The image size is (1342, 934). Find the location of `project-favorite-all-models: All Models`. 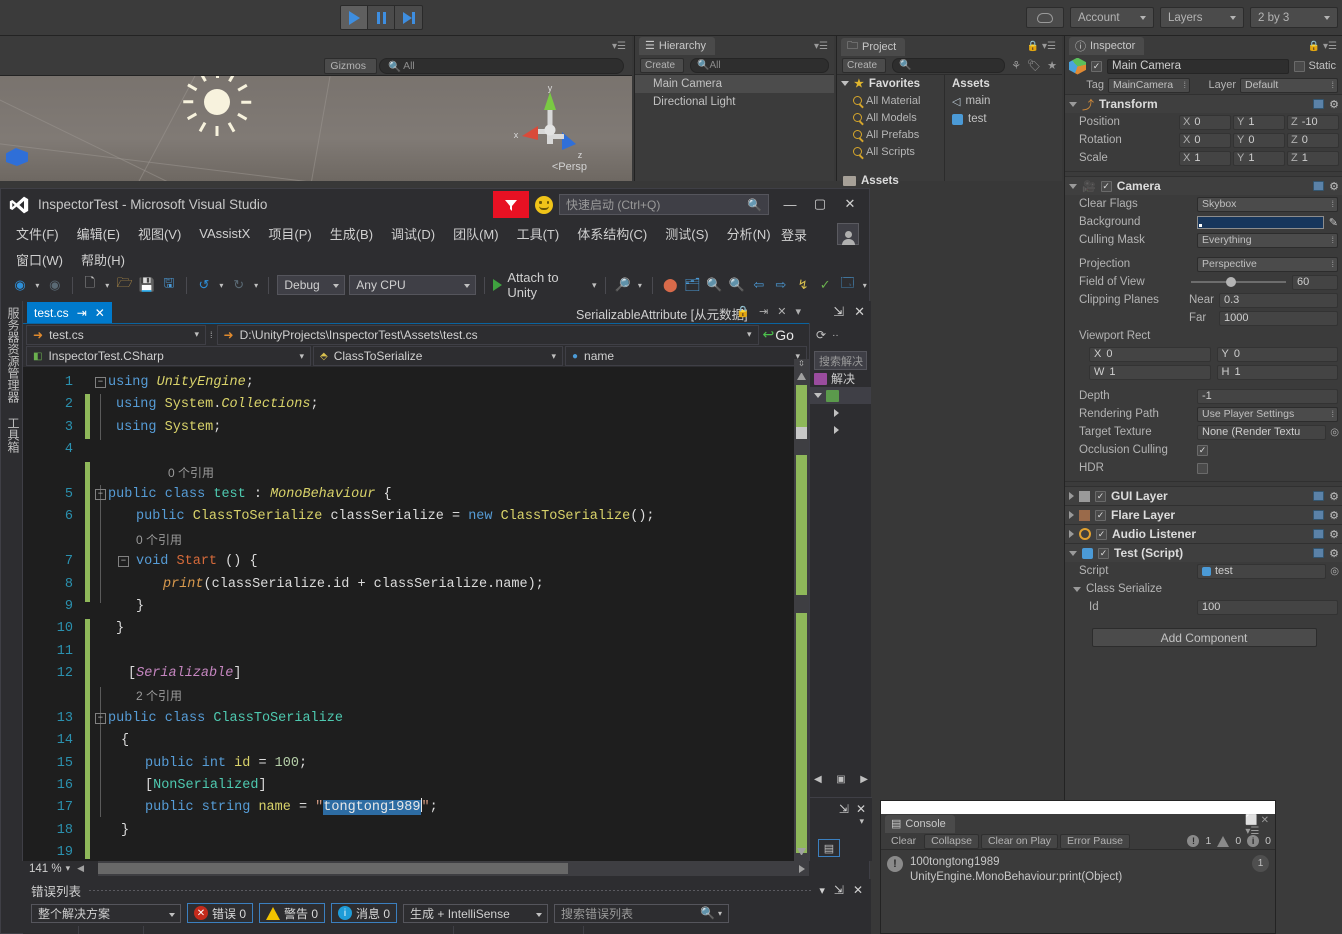

project-favorite-all-models: All Models is located at coordinates (890, 117).